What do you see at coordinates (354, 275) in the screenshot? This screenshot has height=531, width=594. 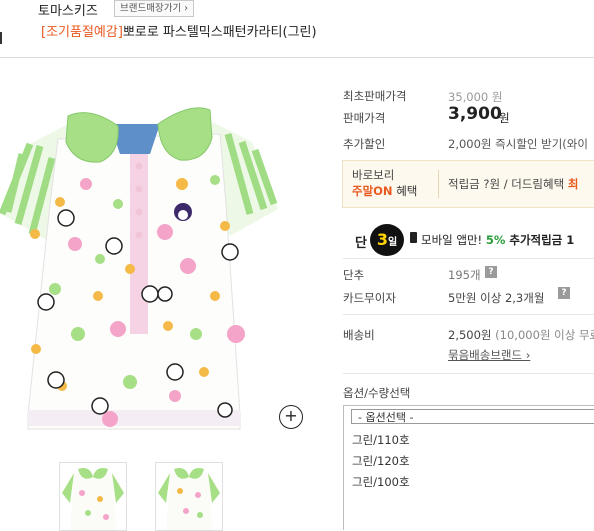 I see `sold-label: 단추` at bounding box center [354, 275].